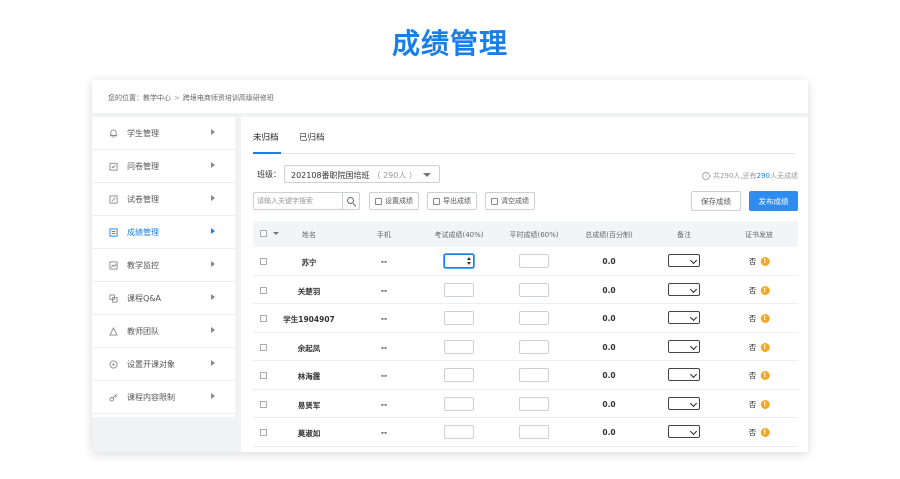  I want to click on search-icon, so click(351, 201).